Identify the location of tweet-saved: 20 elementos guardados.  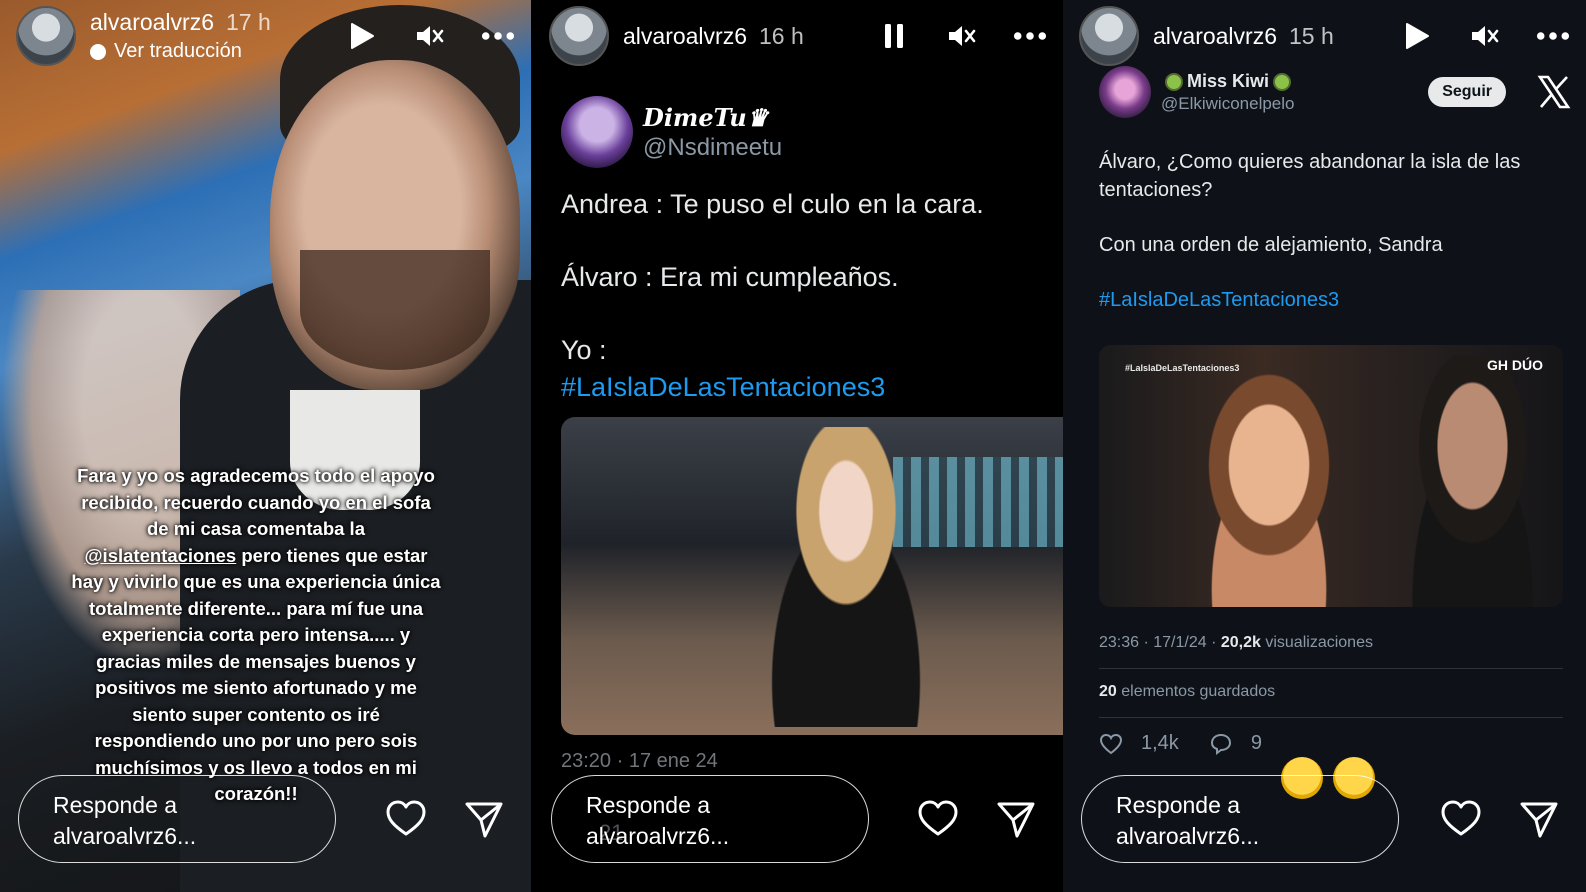
(1187, 692).